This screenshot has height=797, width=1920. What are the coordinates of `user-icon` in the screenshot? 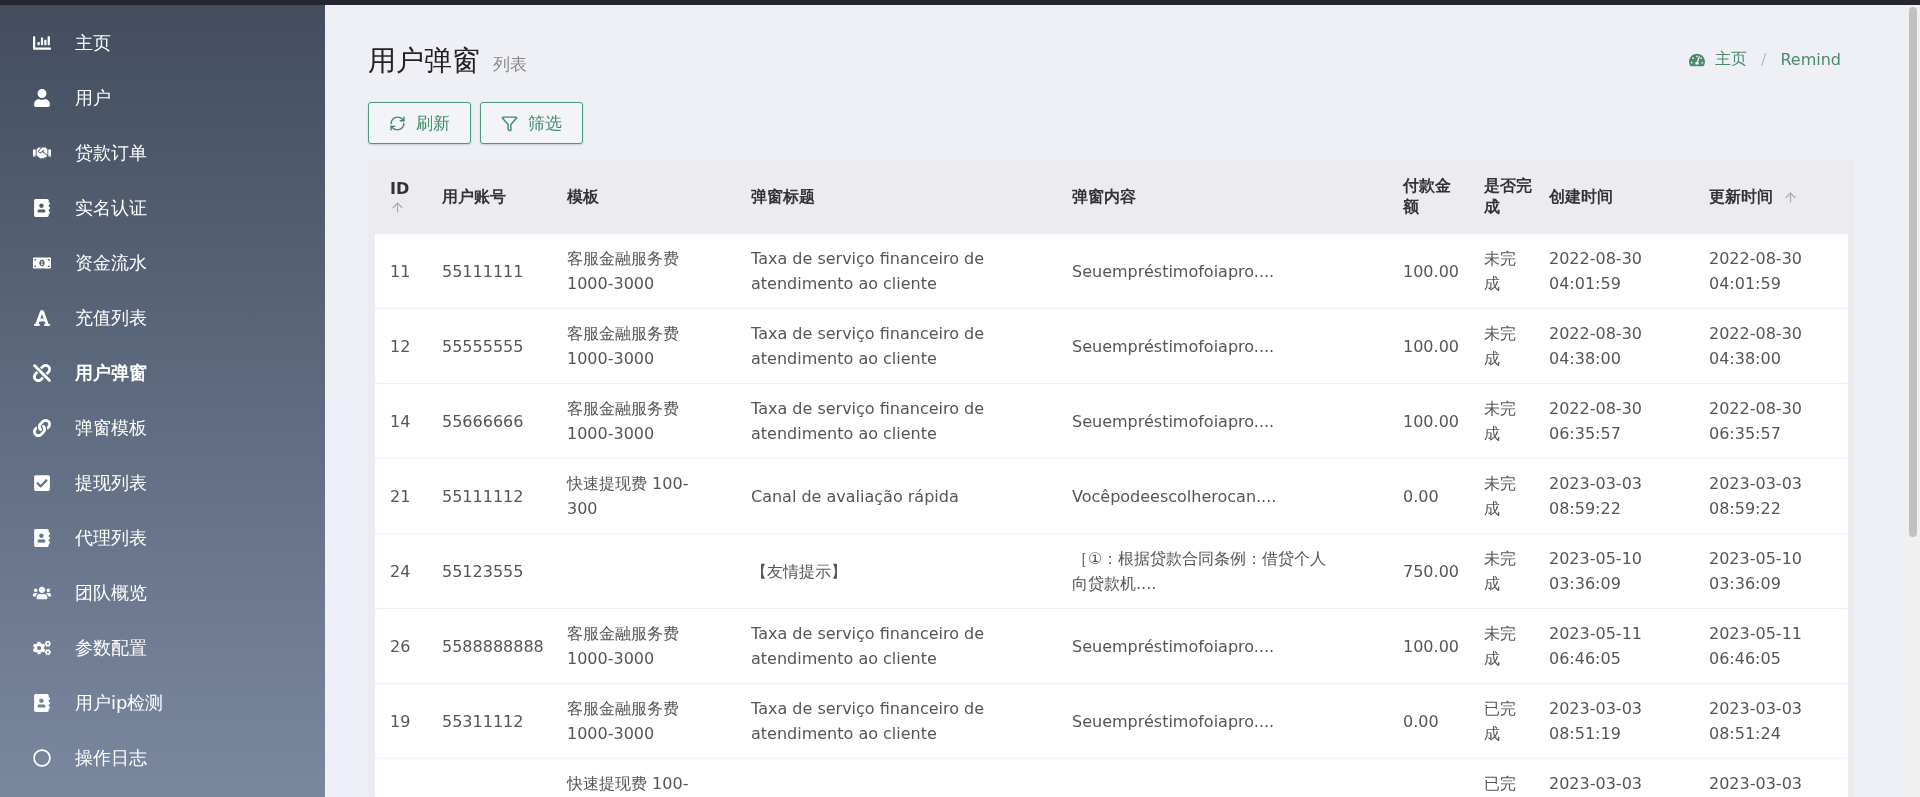 It's located at (42, 97).